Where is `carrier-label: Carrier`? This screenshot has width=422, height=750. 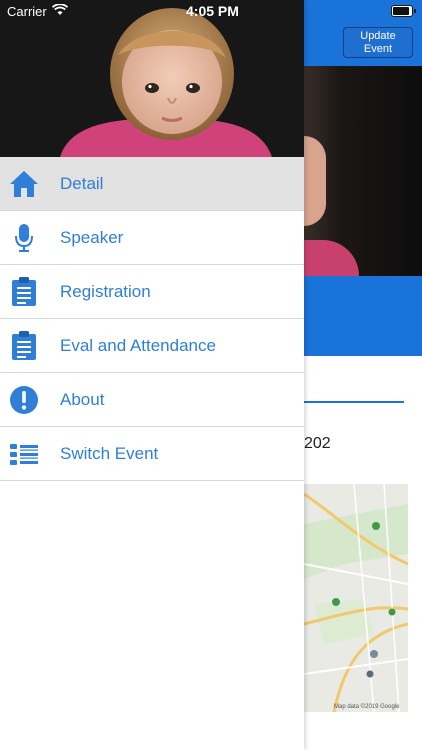 carrier-label: Carrier is located at coordinates (27, 11).